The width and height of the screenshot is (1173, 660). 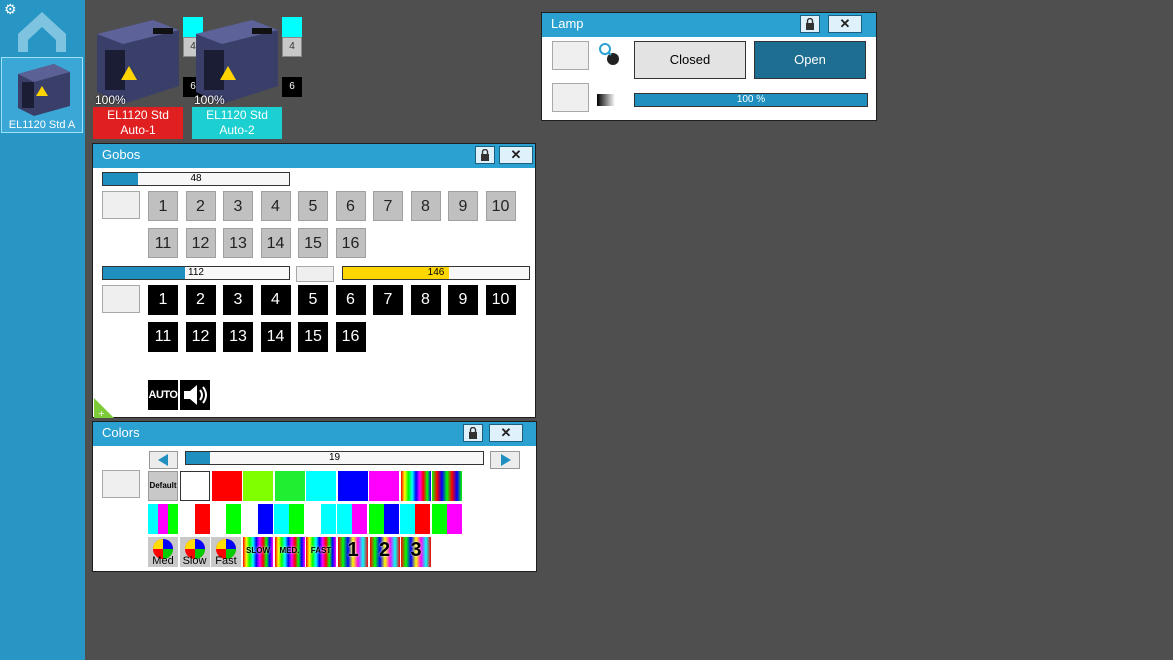 What do you see at coordinates (505, 460) in the screenshot?
I see `color-next-button` at bounding box center [505, 460].